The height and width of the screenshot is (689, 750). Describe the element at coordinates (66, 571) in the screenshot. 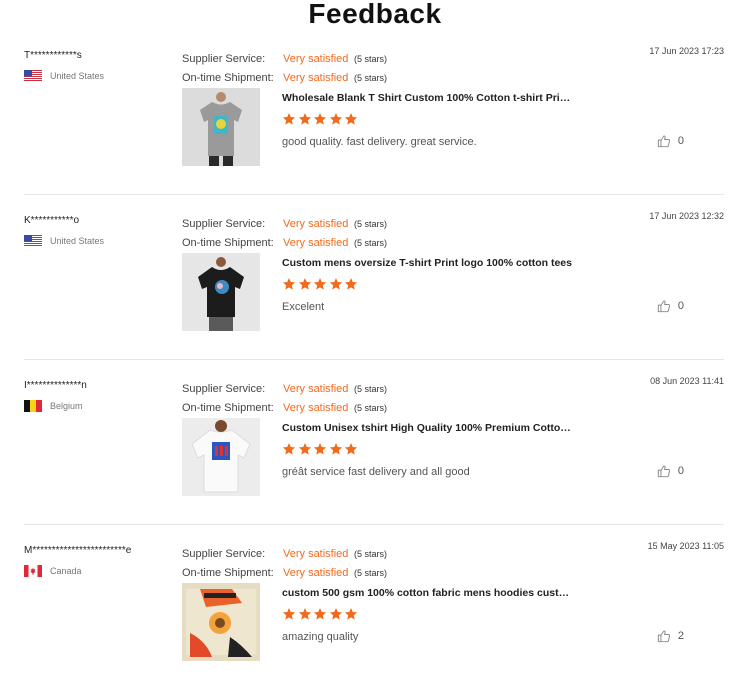

I see `country-name: Canada` at that location.